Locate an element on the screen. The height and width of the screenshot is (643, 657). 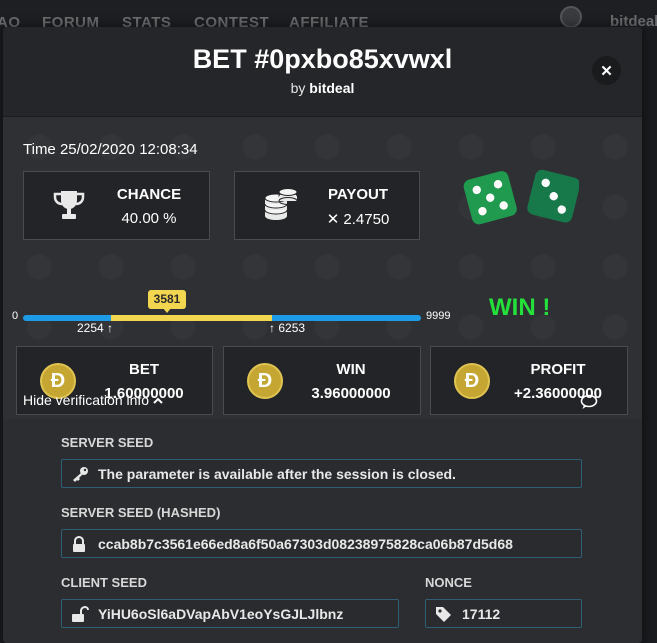
range-high-marker: ↑ 6253 is located at coordinates (287, 328).